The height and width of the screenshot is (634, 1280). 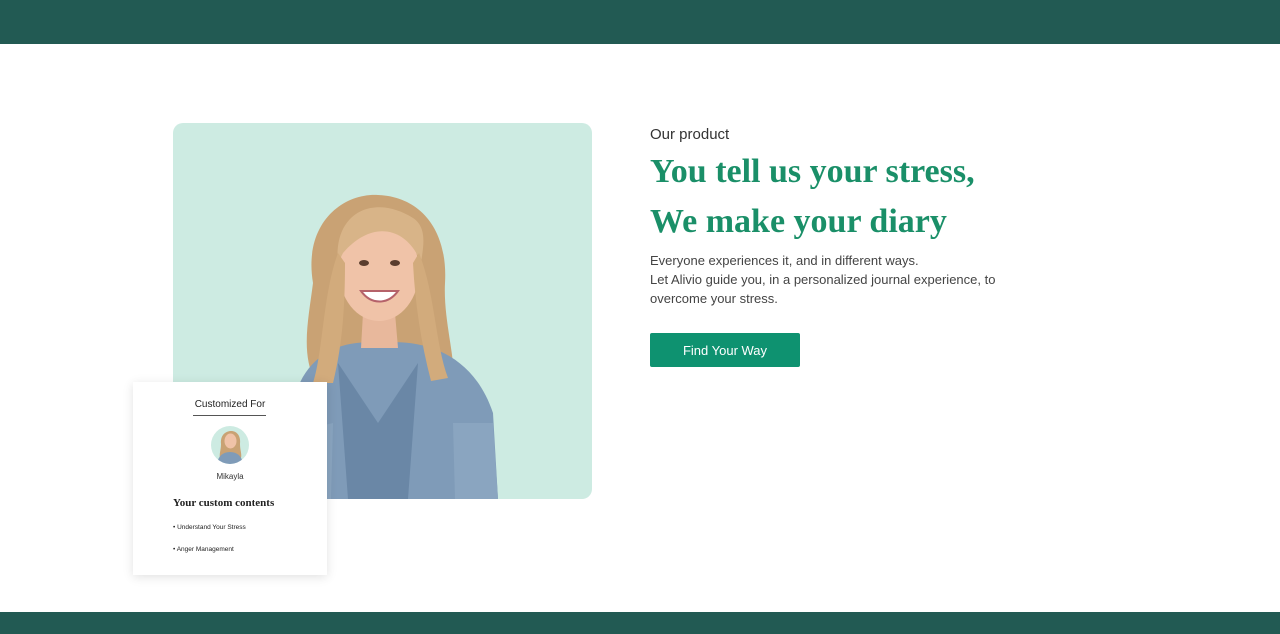 I want to click on list-item: • Anger Management, so click(x=203, y=549).